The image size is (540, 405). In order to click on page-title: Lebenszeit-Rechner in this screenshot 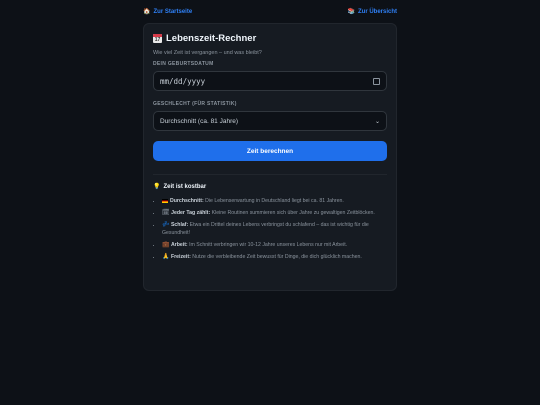, I will do `click(211, 38)`.